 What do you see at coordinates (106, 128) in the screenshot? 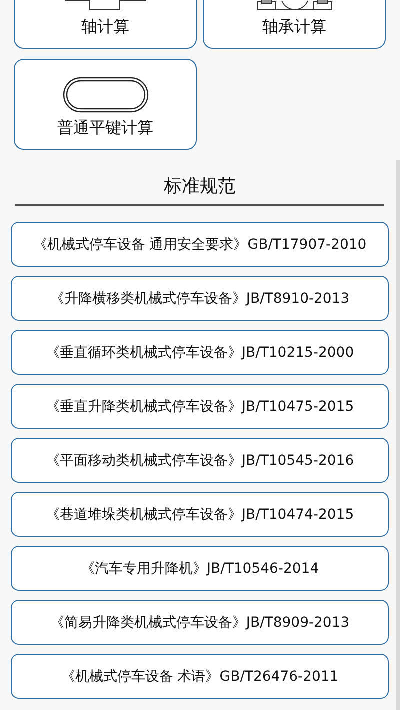
I see `card-label: 普通平键计算` at bounding box center [106, 128].